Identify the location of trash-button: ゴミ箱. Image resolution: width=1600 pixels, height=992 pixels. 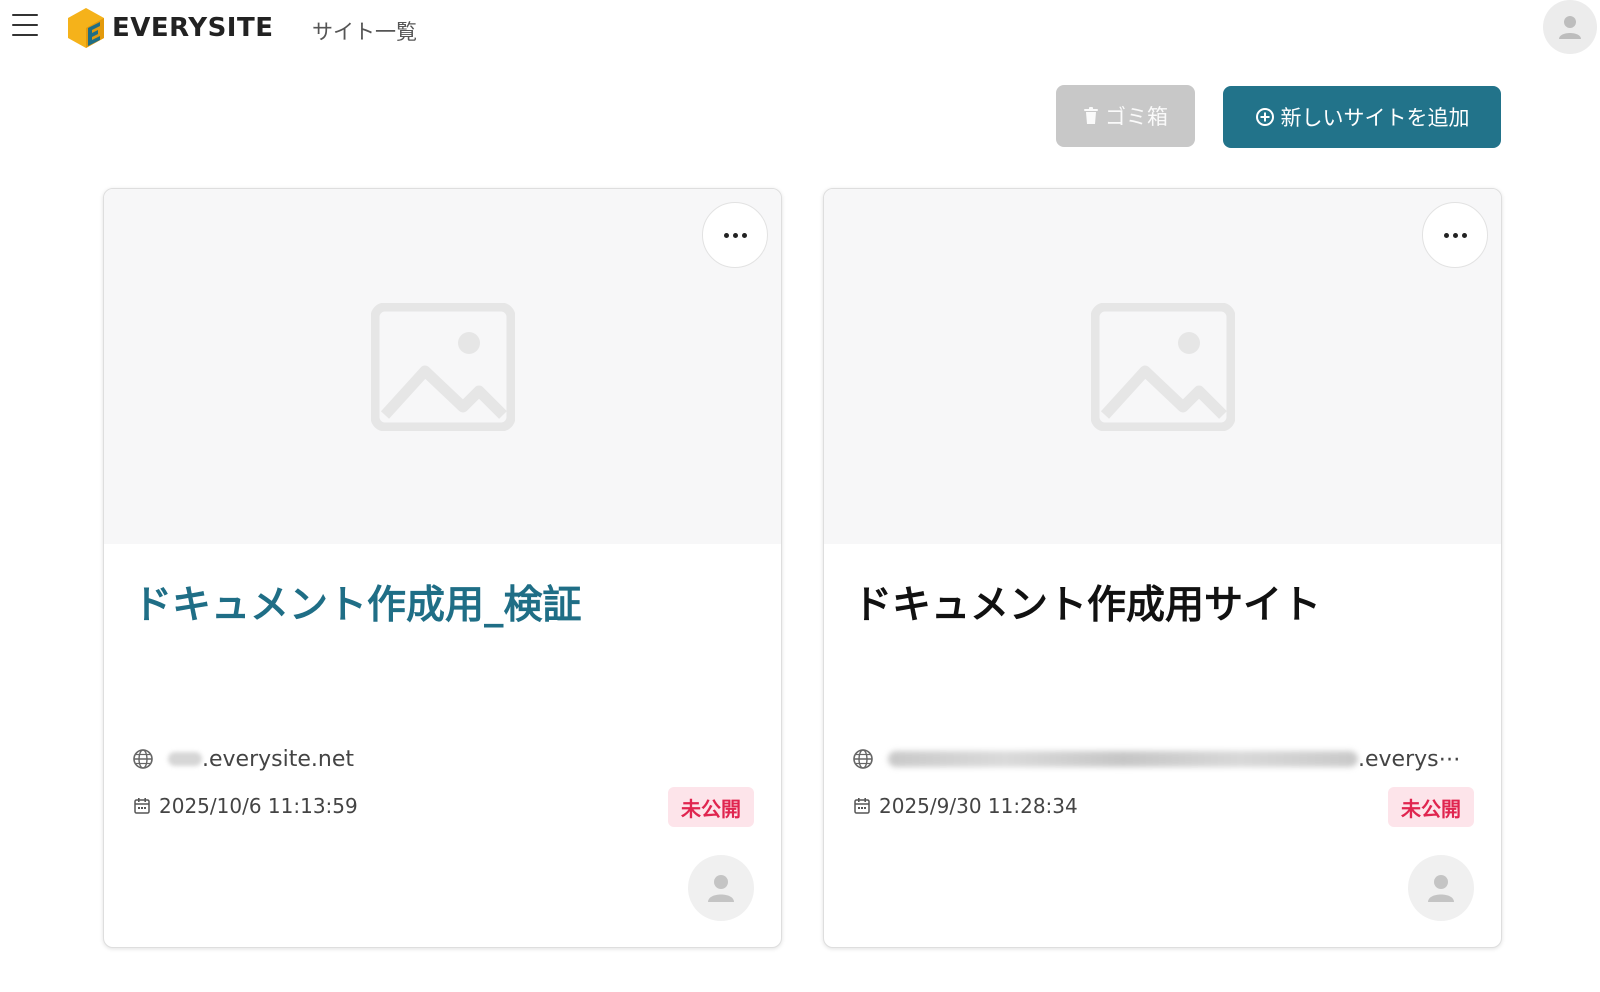
(1125, 116).